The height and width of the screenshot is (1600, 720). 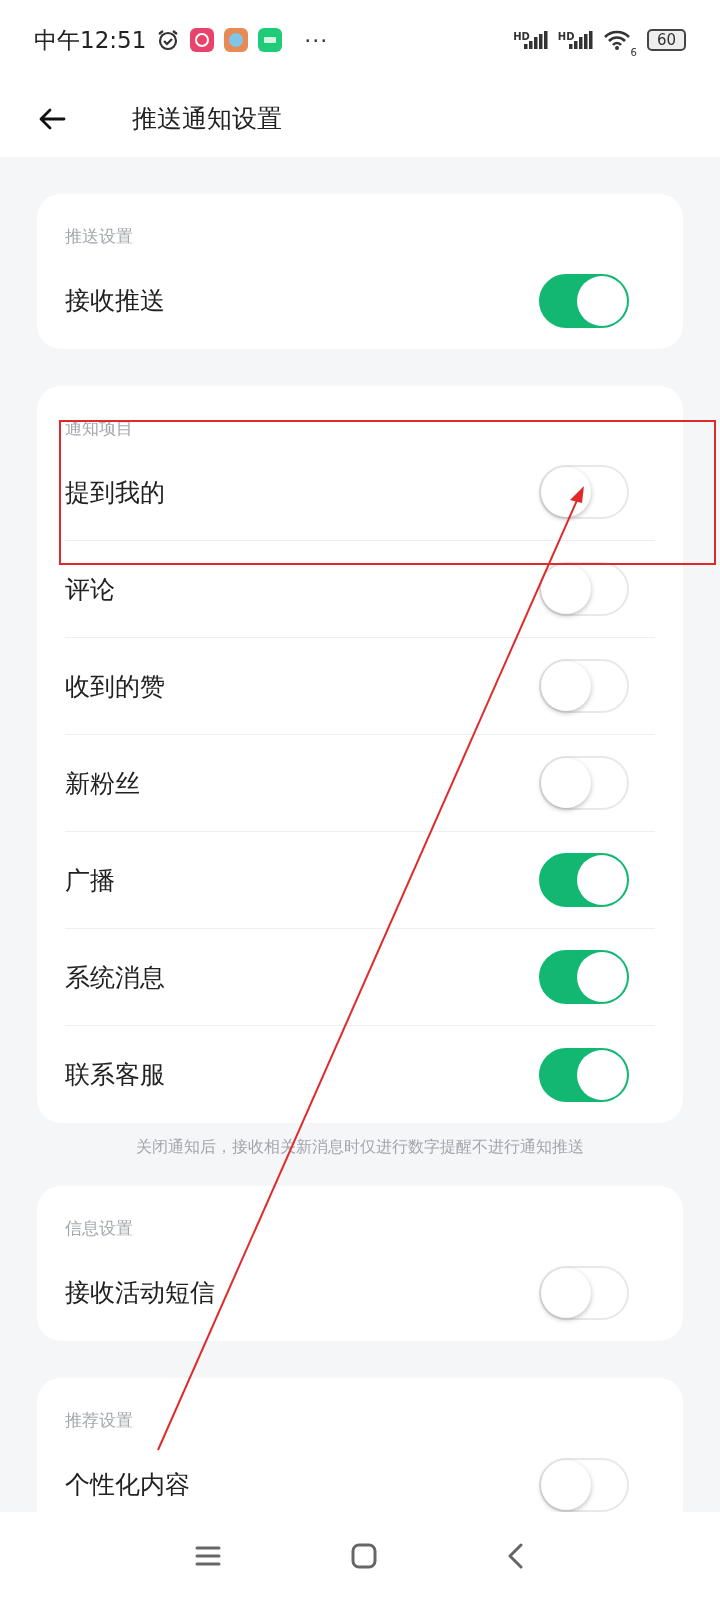 What do you see at coordinates (115, 492) in the screenshot?
I see `setting-label: 提到我的` at bounding box center [115, 492].